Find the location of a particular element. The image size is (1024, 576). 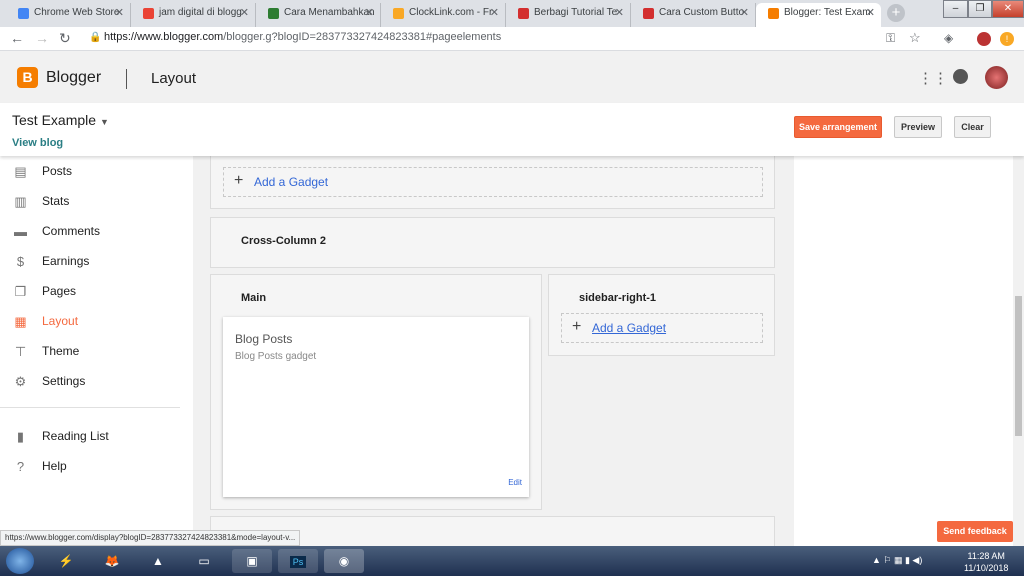

browser-tab: jam digital di blogg ✕ is located at coordinates (193, 15).